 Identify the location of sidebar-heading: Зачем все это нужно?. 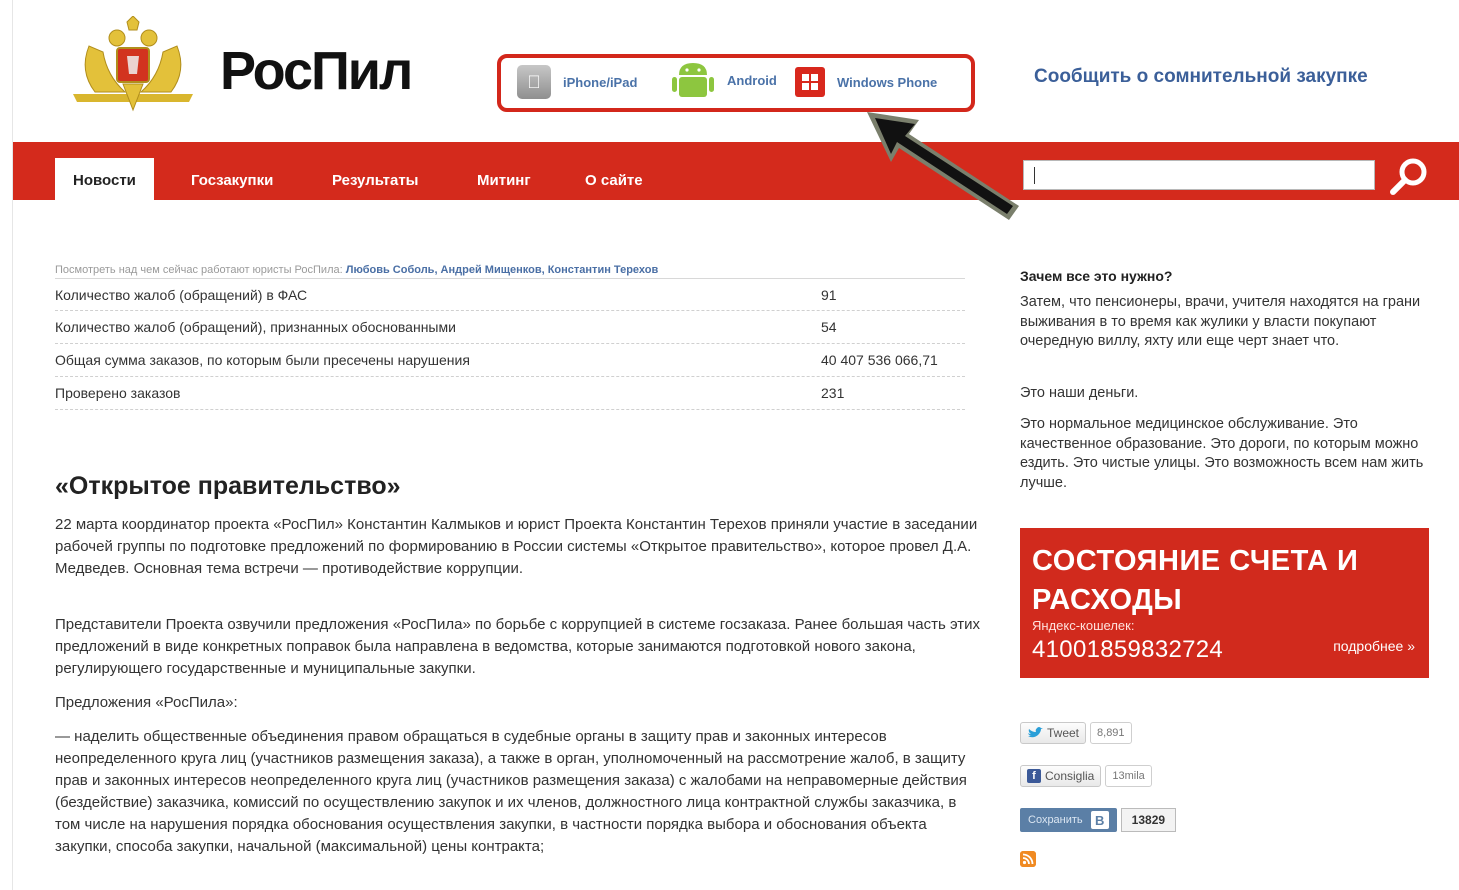
(1096, 276).